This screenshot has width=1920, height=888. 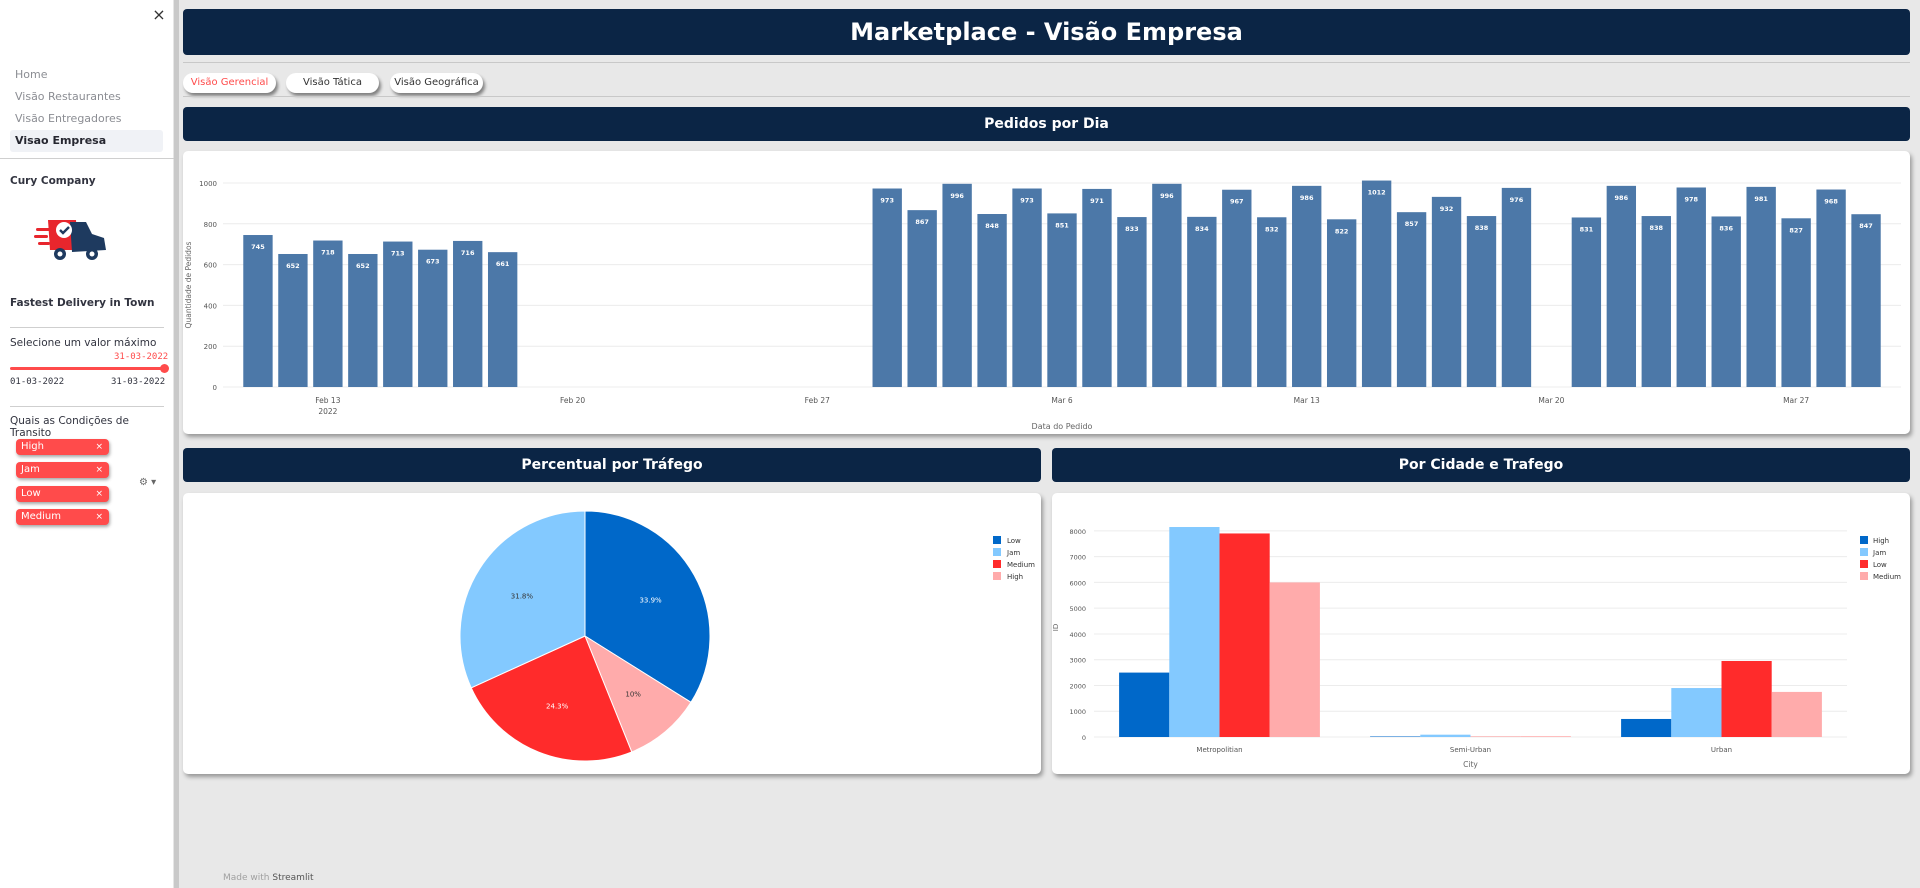 I want to click on bar-value-label: 857, so click(x=1412, y=224).